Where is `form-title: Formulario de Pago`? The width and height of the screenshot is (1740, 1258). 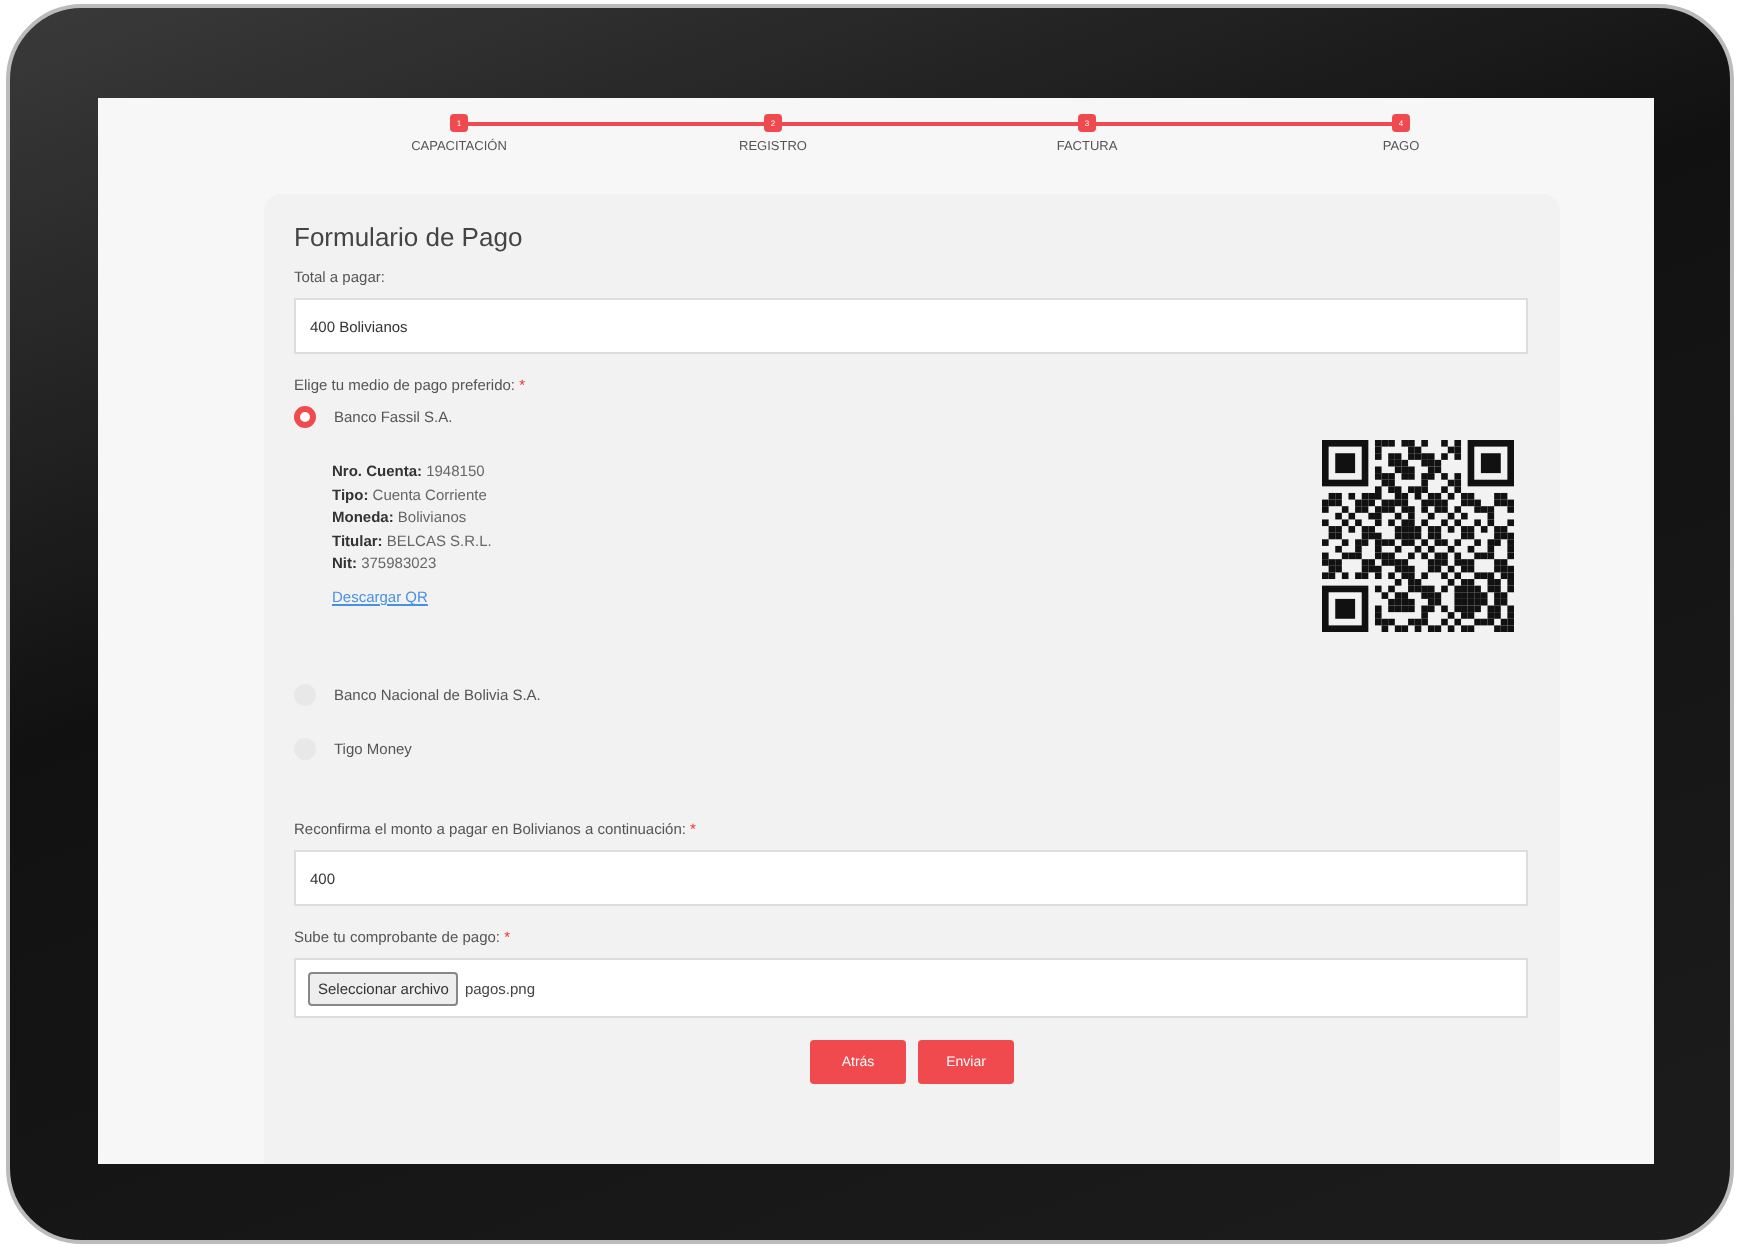
form-title: Formulario de Pago is located at coordinates (409, 237).